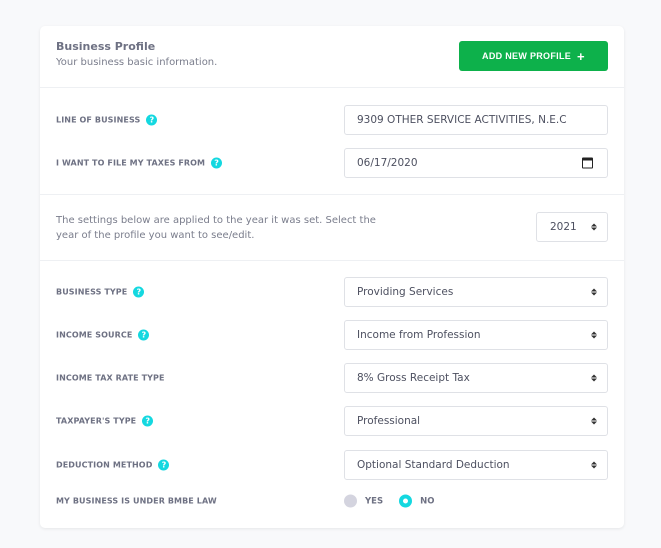 This screenshot has width=661, height=548. I want to click on deduction-method-select: Optional Standard Deduction, so click(476, 465).